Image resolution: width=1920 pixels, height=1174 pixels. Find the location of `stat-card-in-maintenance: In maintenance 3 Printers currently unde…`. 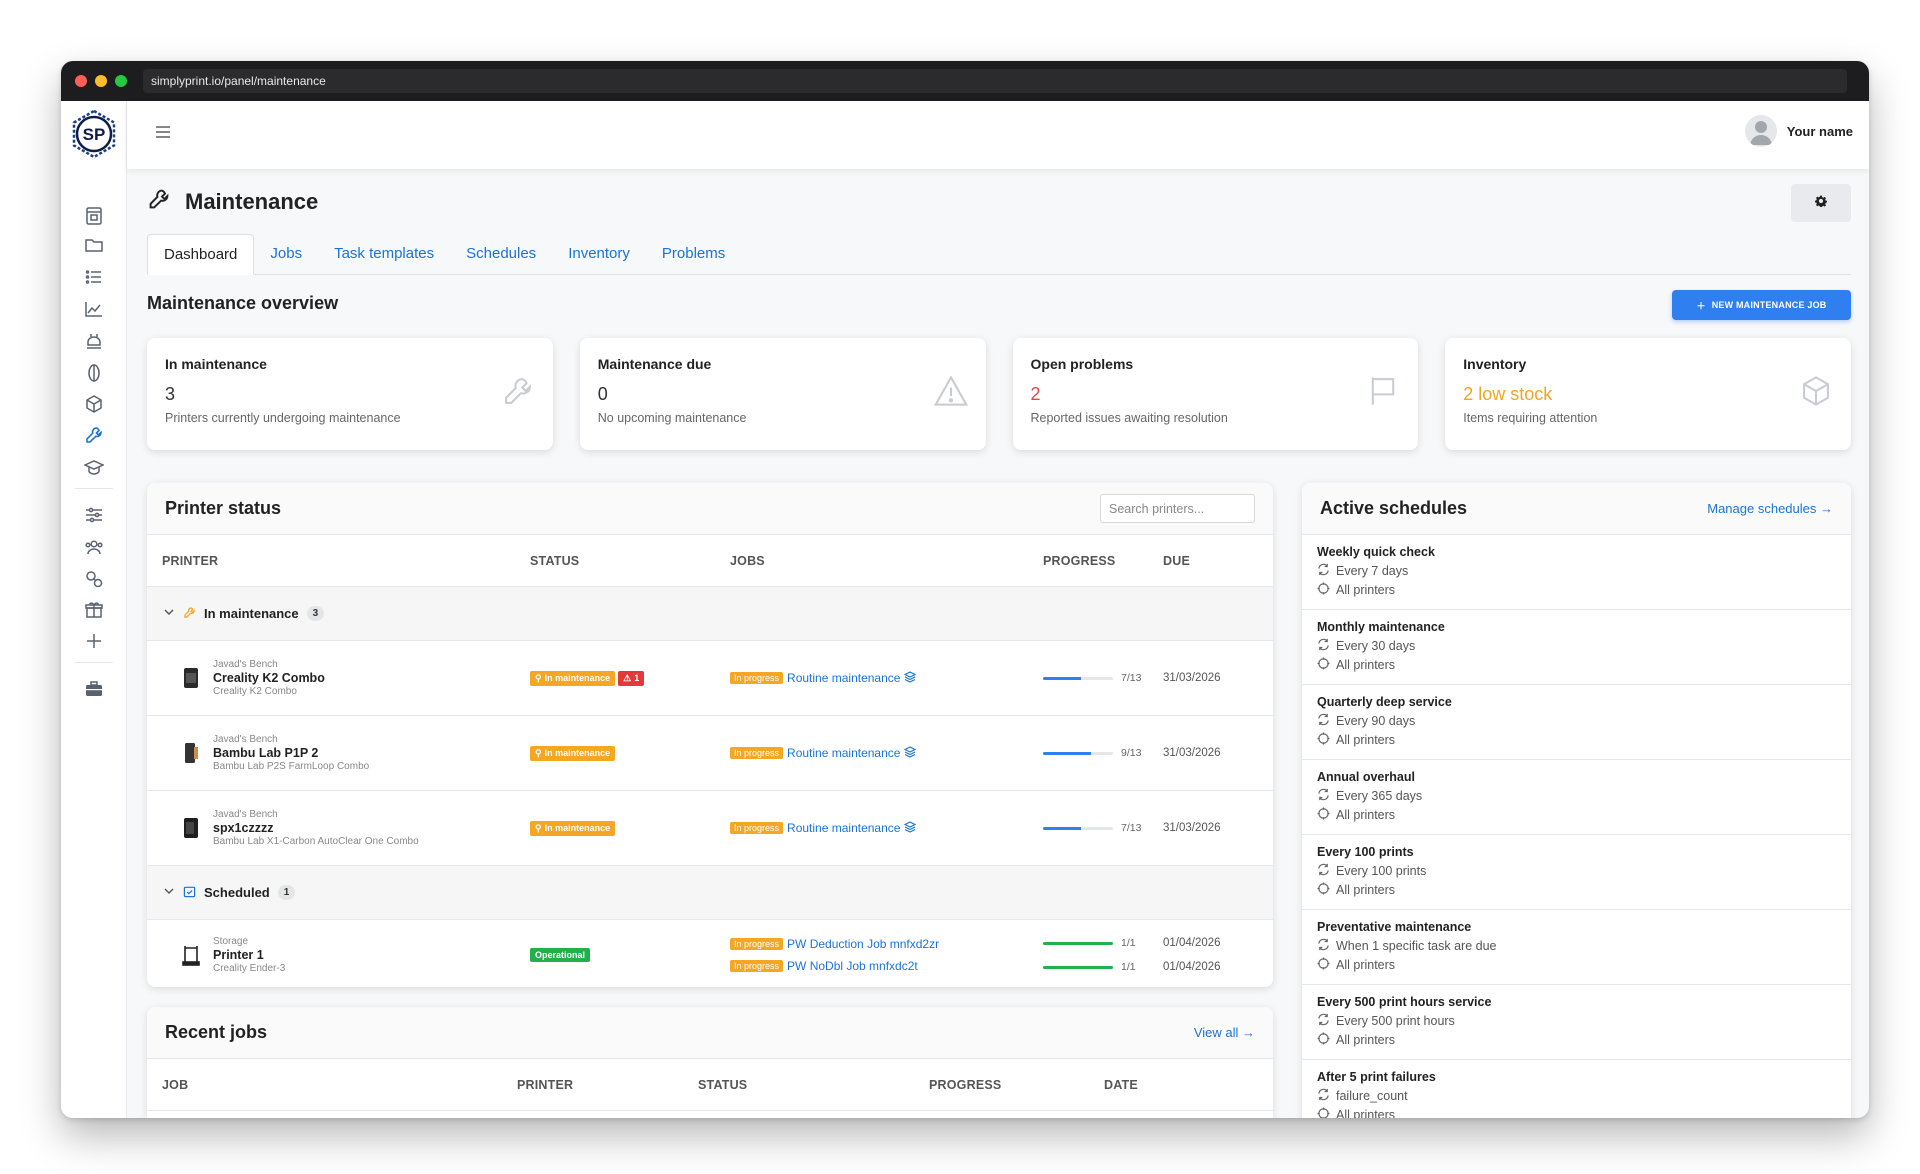

stat-card-in-maintenance: In maintenance 3 Printers currently unde… is located at coordinates (350, 394).